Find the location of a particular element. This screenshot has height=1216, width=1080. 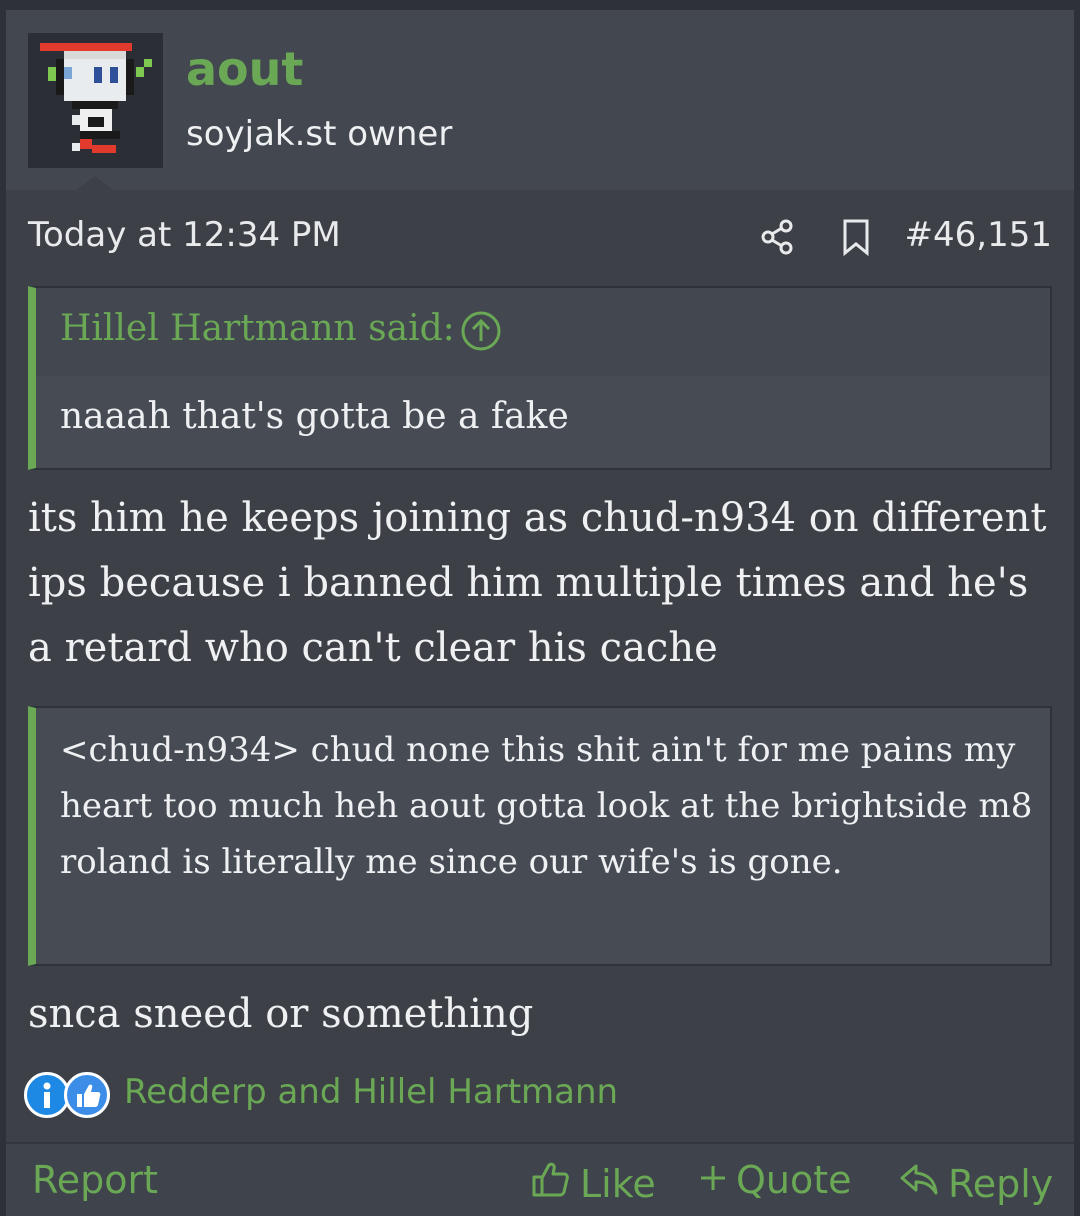

quote-author: Hillel Hartmann said: is located at coordinates (257, 328).